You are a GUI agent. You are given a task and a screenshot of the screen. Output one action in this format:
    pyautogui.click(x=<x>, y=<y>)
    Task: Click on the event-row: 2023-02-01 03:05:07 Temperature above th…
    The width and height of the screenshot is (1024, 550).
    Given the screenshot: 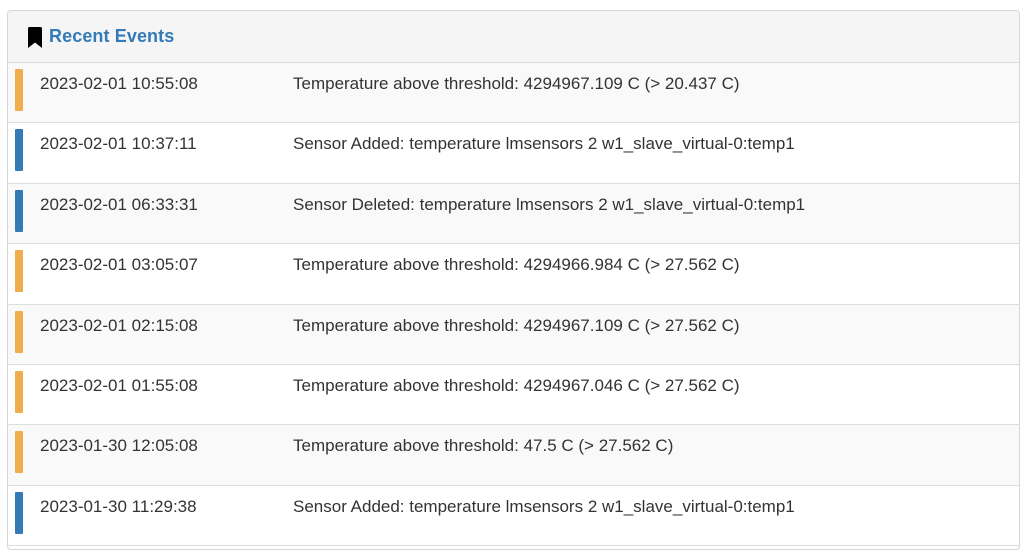 What is the action you would take?
    pyautogui.click(x=513, y=274)
    